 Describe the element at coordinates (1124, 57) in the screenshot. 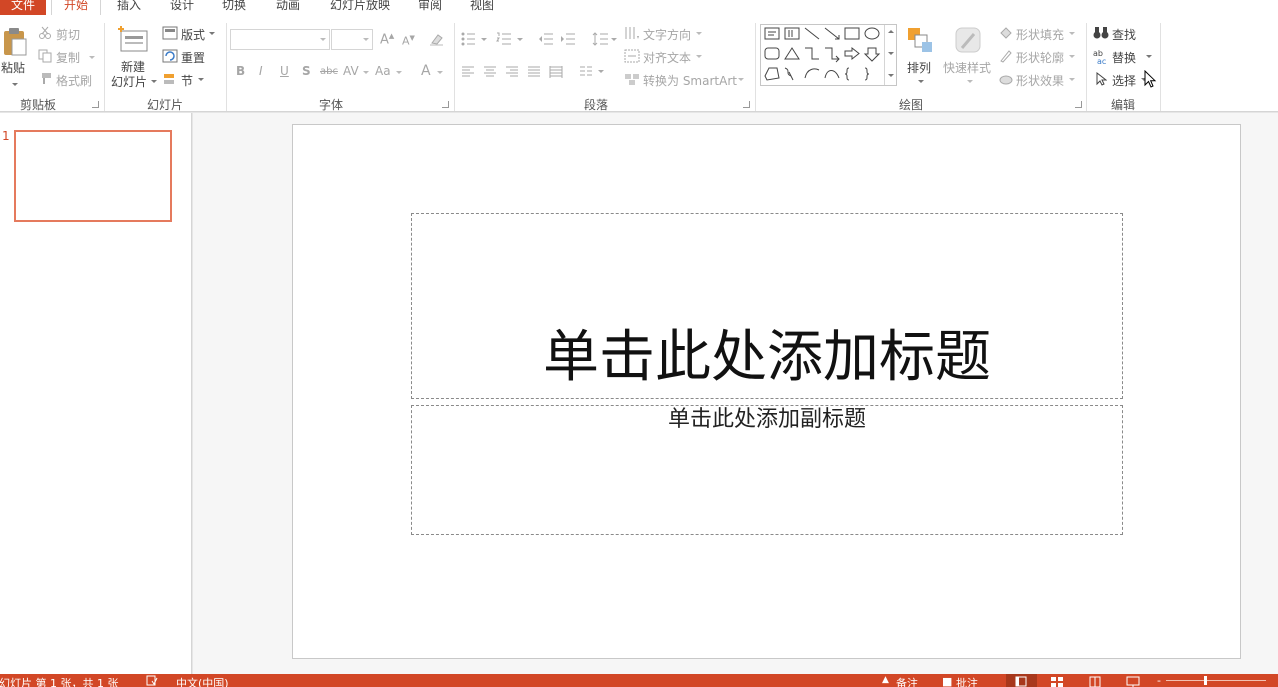

I see `replace-button: 替换` at that location.